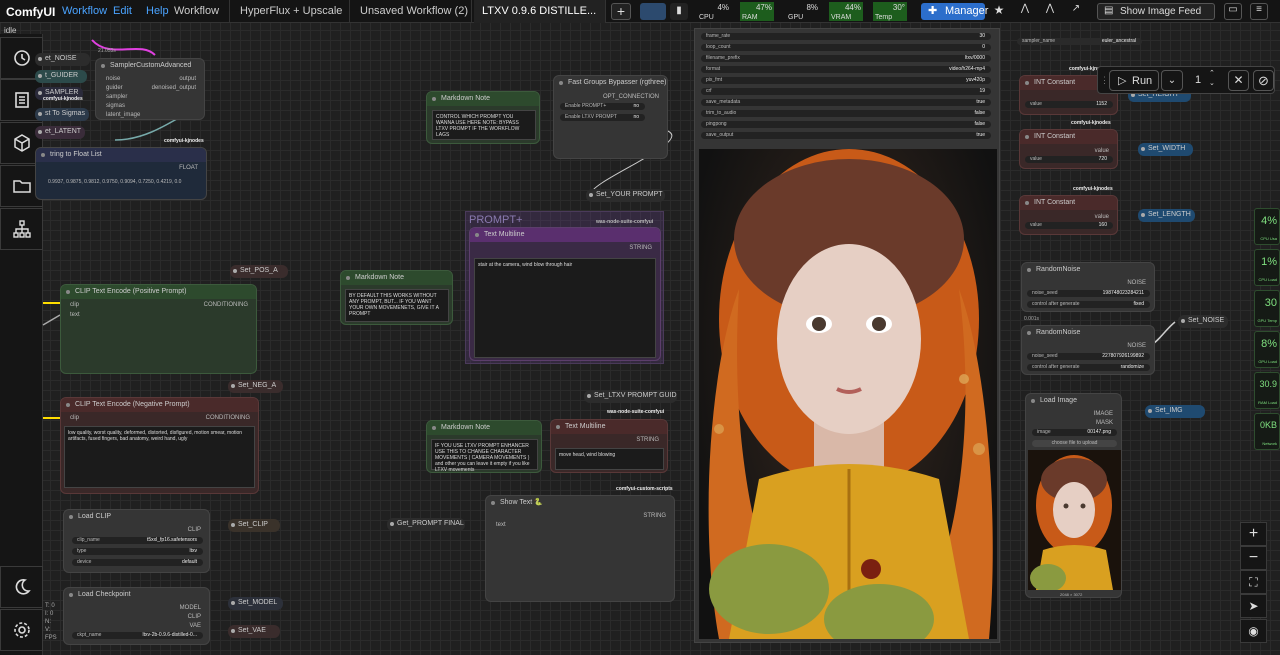 The image size is (1280, 655). What do you see at coordinates (1102, 151) in the screenshot?
I see `output-value: value` at bounding box center [1102, 151].